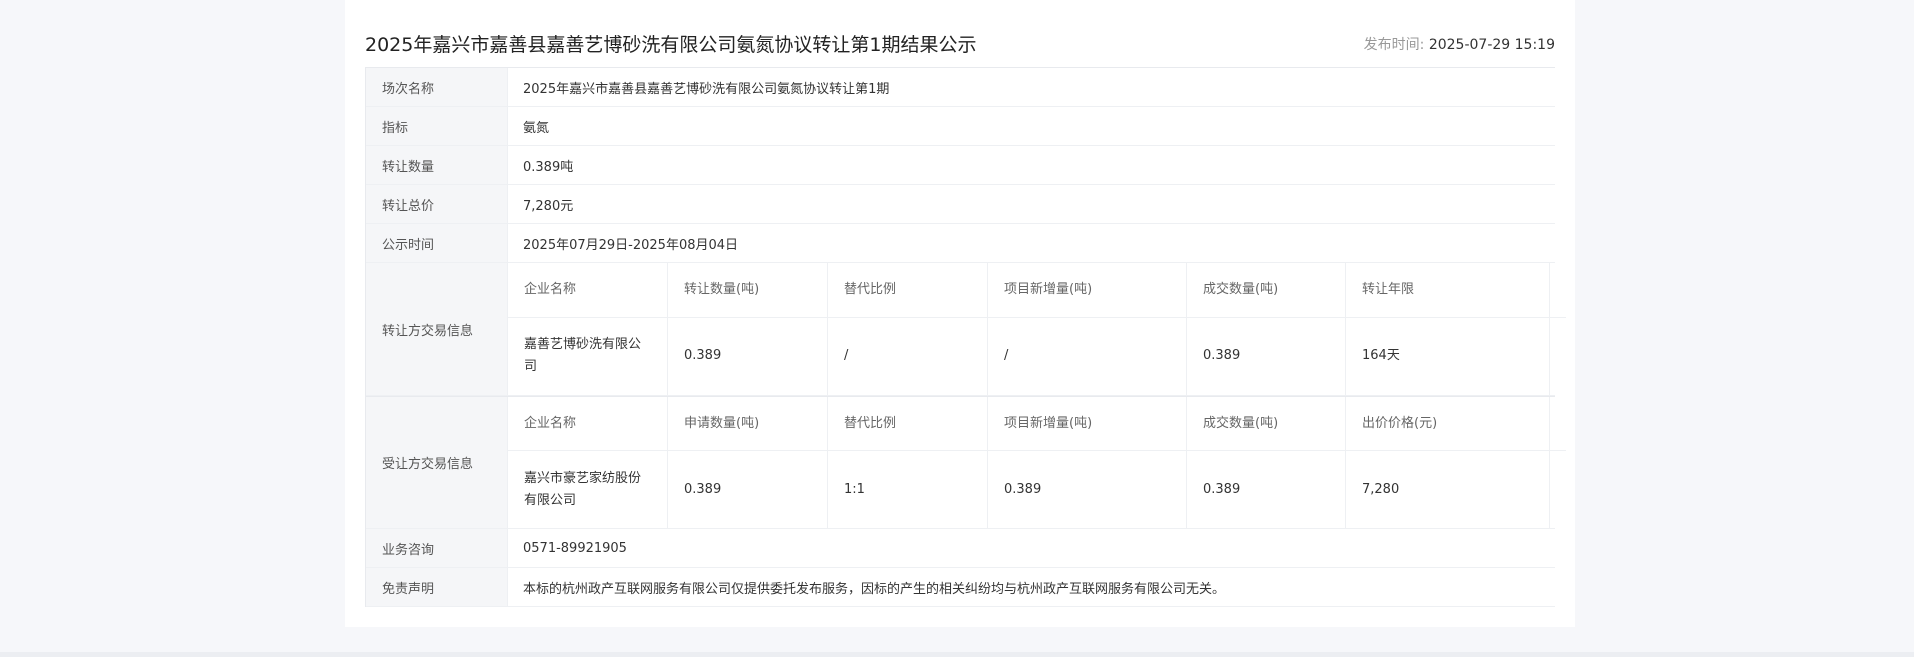 The height and width of the screenshot is (657, 1914). Describe the element at coordinates (536, 128) in the screenshot. I see `row-value: 氨氮` at that location.